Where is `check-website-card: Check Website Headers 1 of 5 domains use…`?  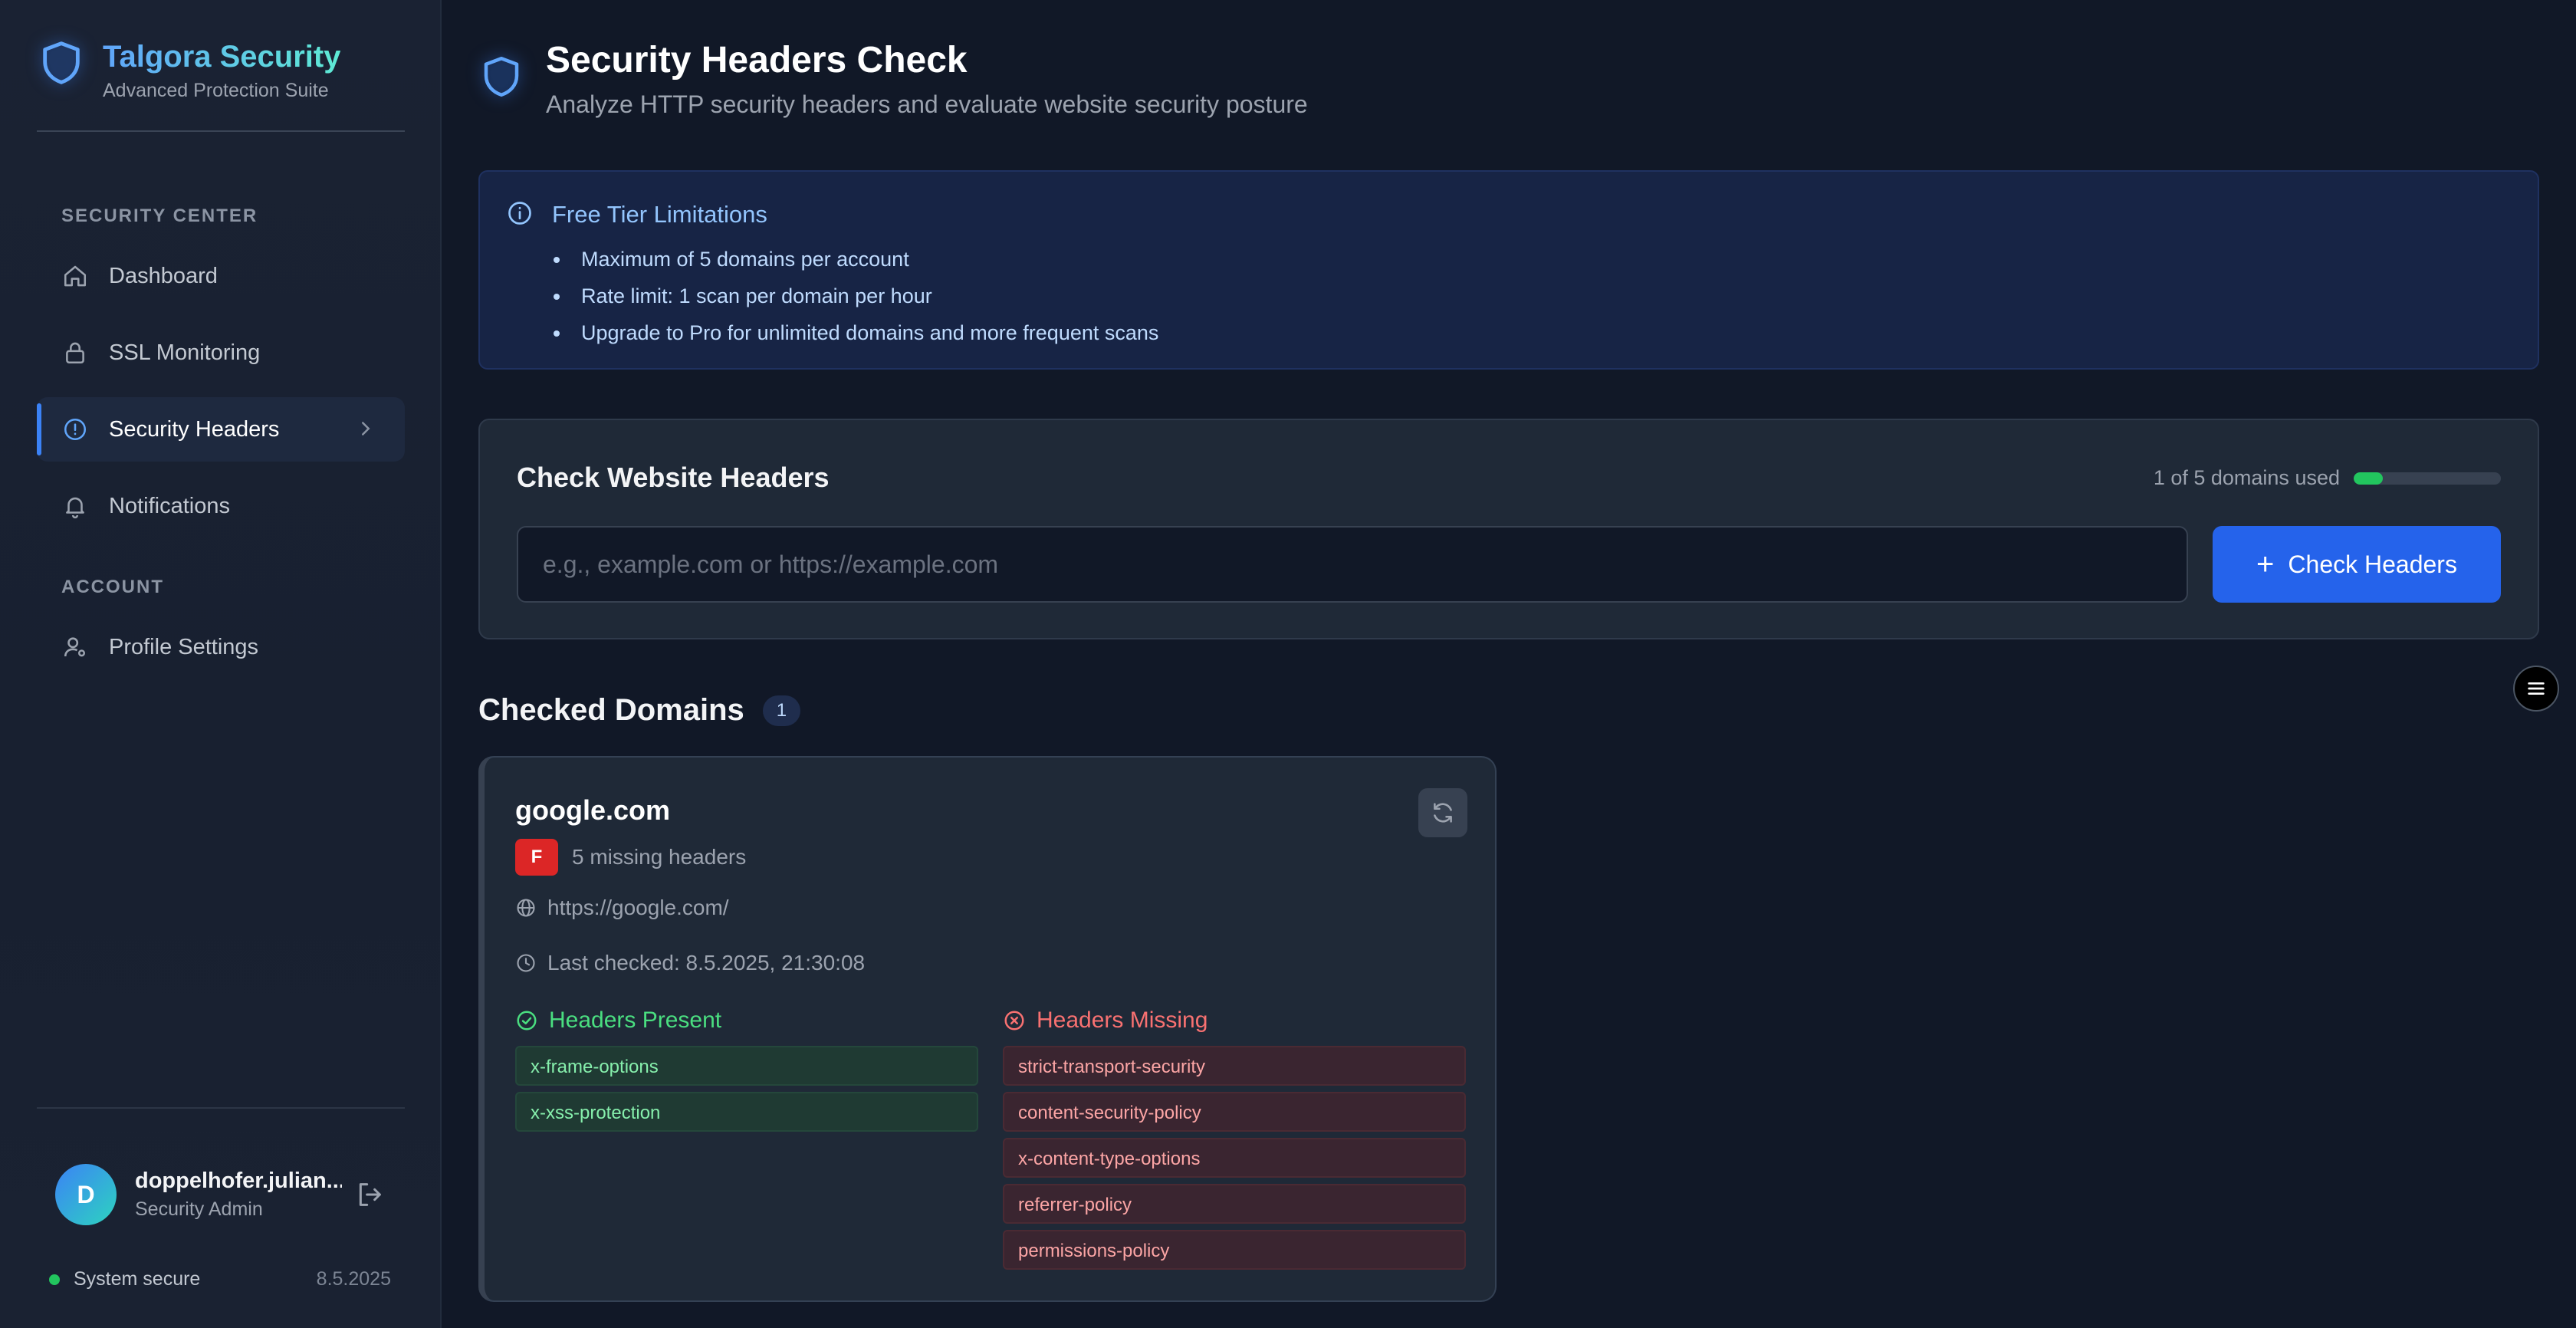 check-website-card: Check Website Headers 1 of 5 domains use… is located at coordinates (1509, 529).